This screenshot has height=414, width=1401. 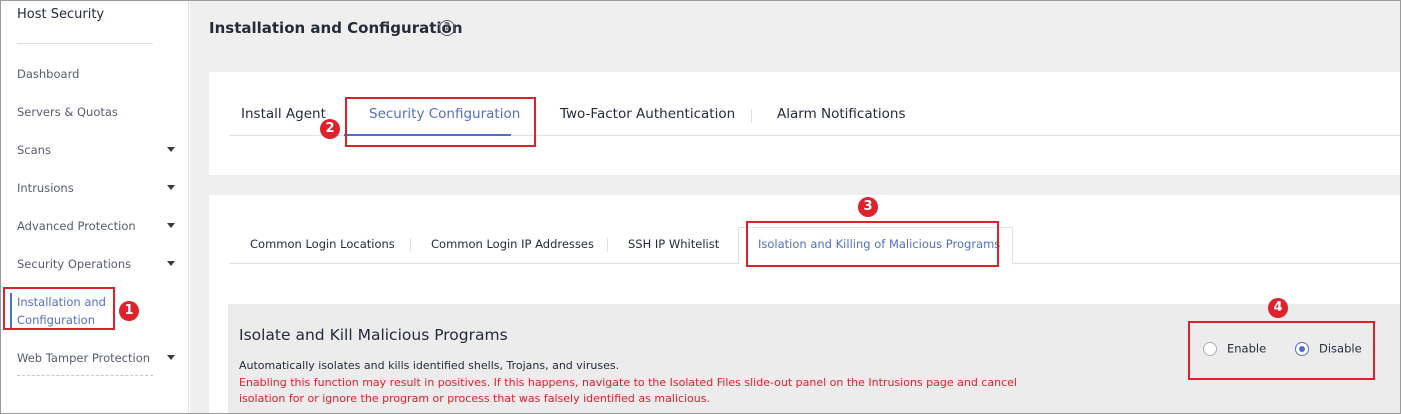 I want to click on sidebar-title: Host Security, so click(x=61, y=14).